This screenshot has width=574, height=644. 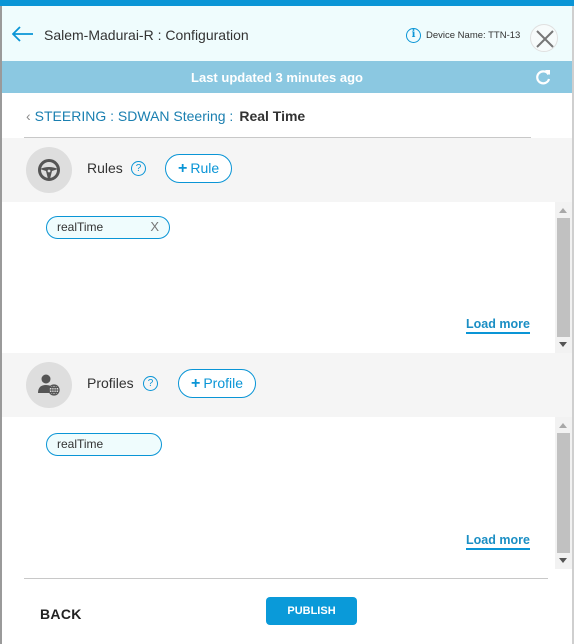 I want to click on steering-wheel-icon, so click(x=49, y=170).